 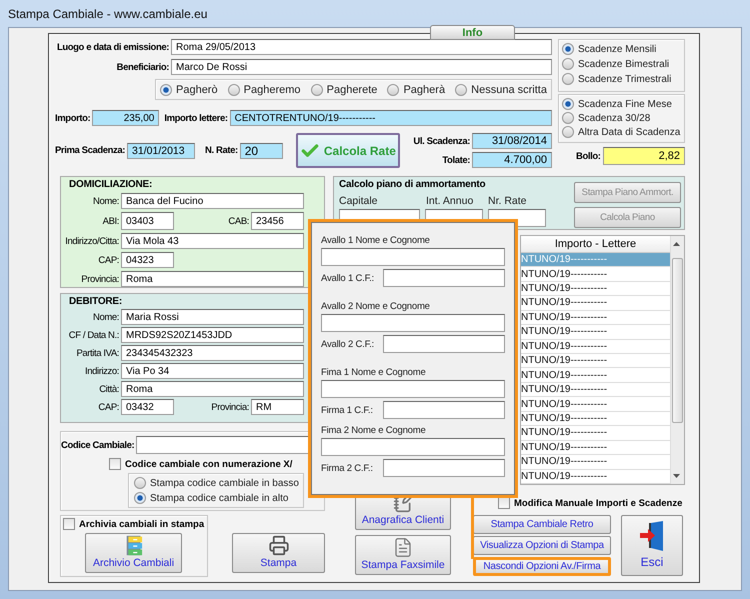 I want to click on text-field: Banca del Fucino, so click(x=212, y=201).